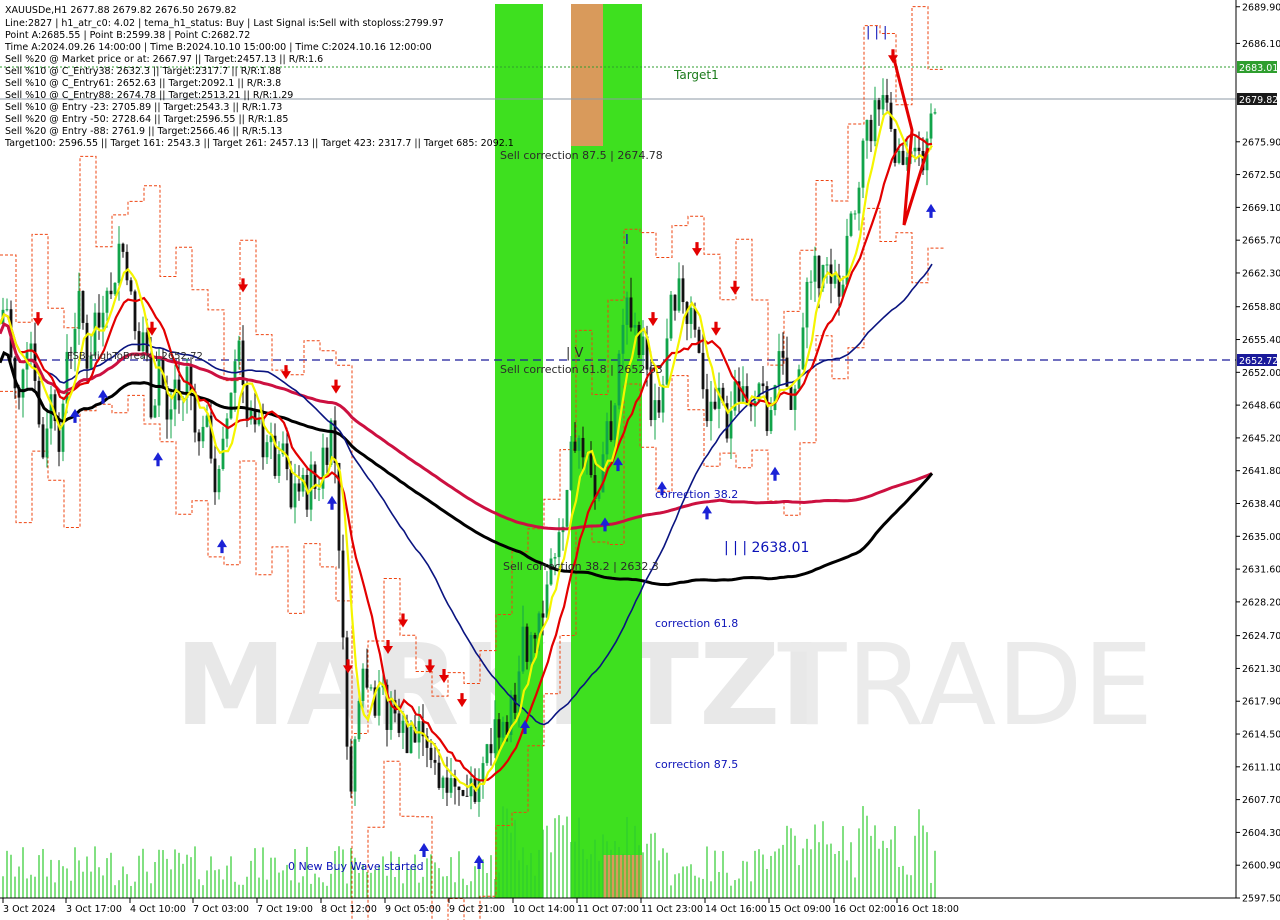 The width and height of the screenshot is (1280, 920). I want to click on y-tick-label: 2689.90, so click(1261, 7).